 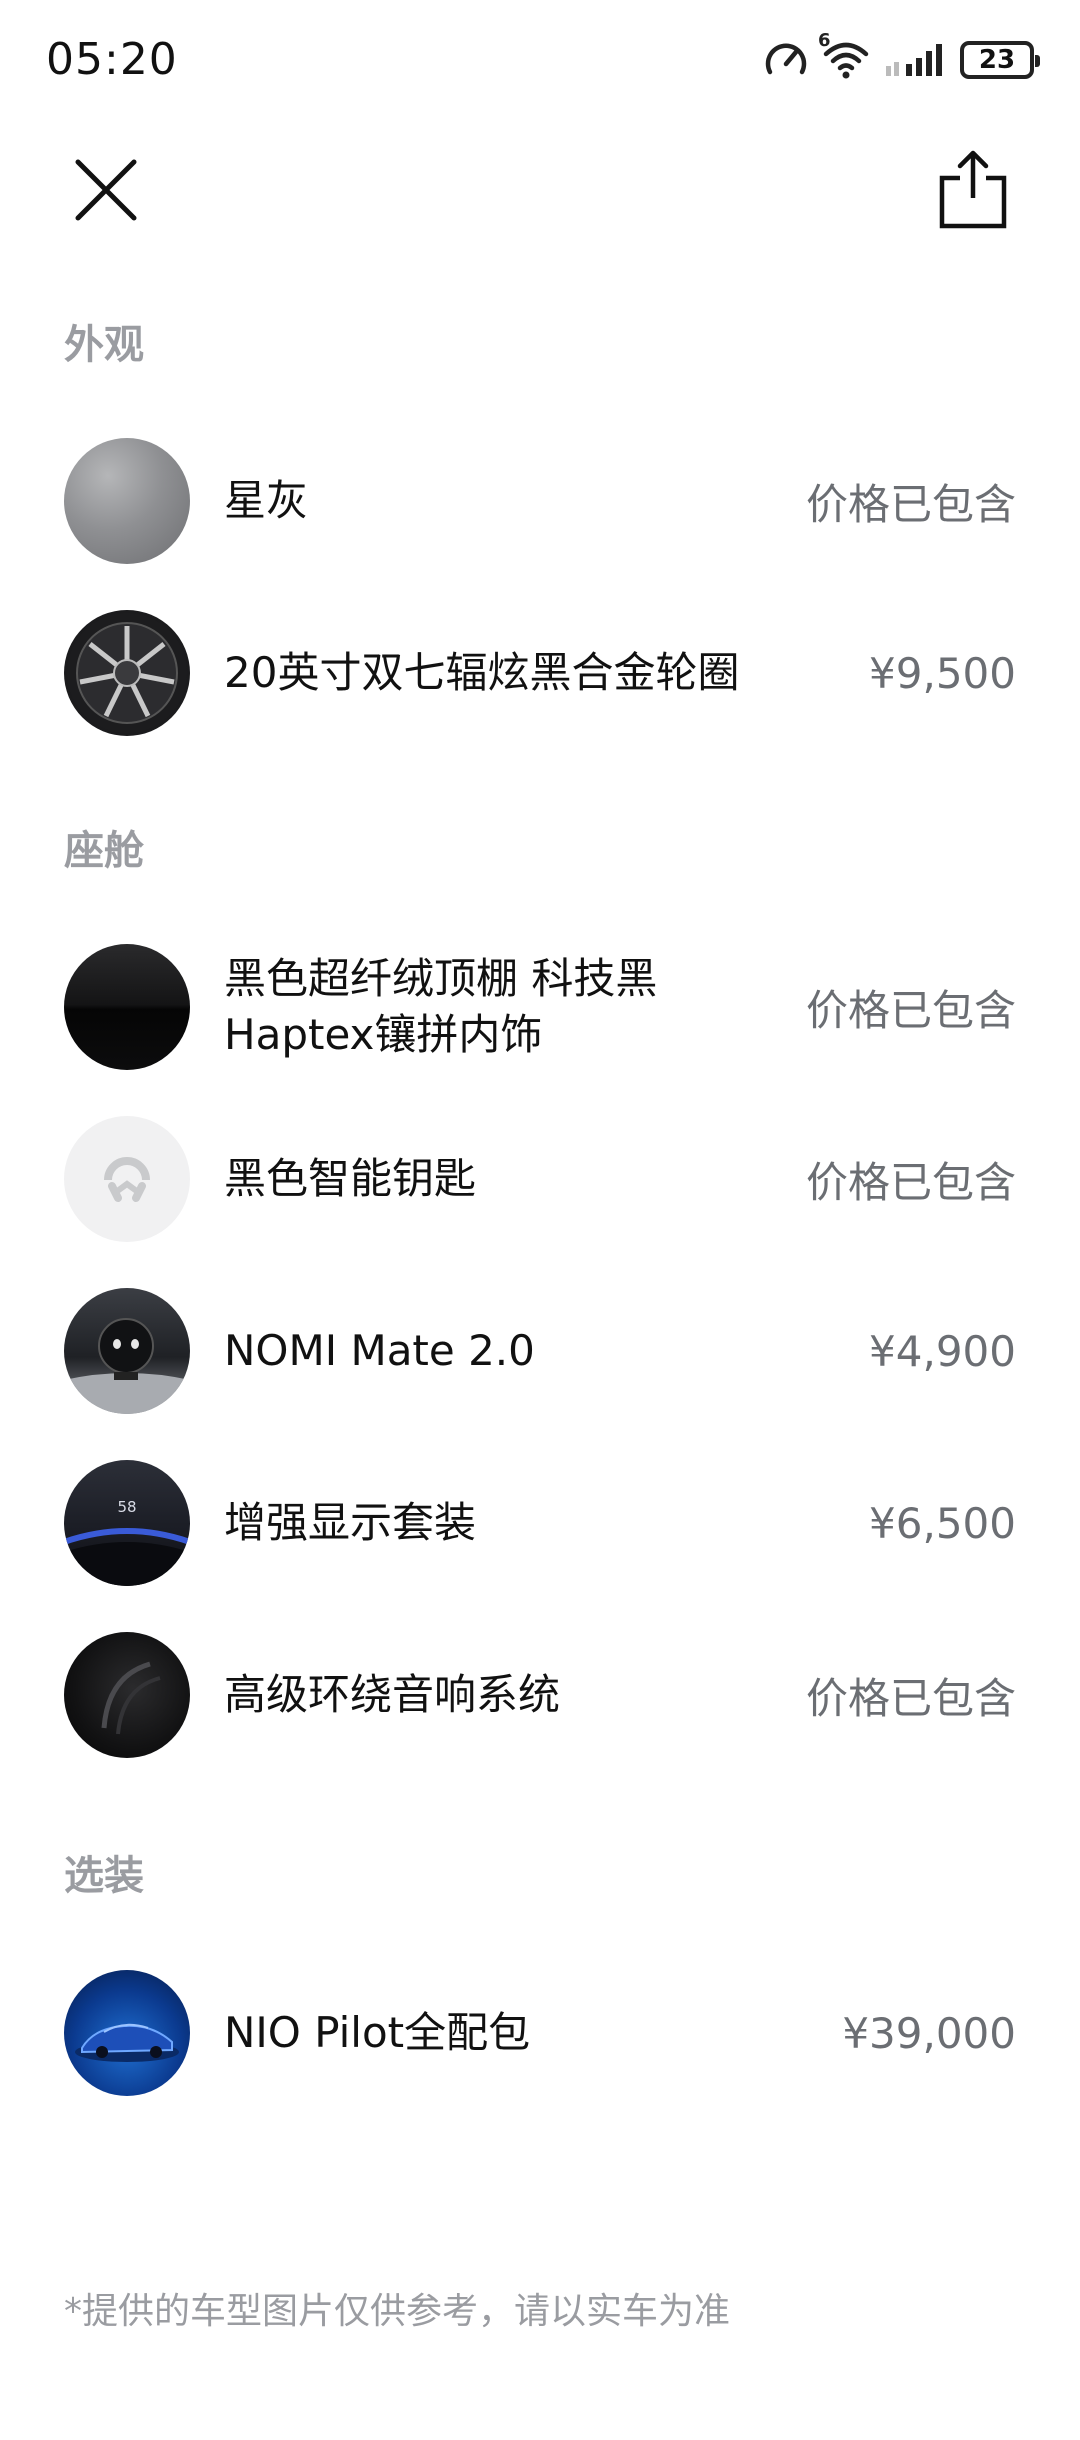 What do you see at coordinates (441, 978) in the screenshot?
I see `option-label-line1: 黑色超纤绒顶棚 科技黑` at bounding box center [441, 978].